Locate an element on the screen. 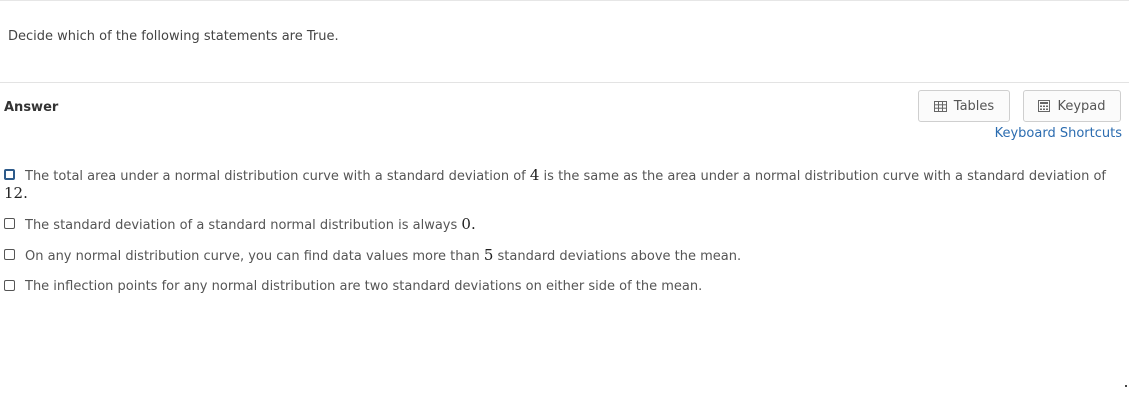 The height and width of the screenshot is (401, 1129). option-2-value: 0. is located at coordinates (468, 224).